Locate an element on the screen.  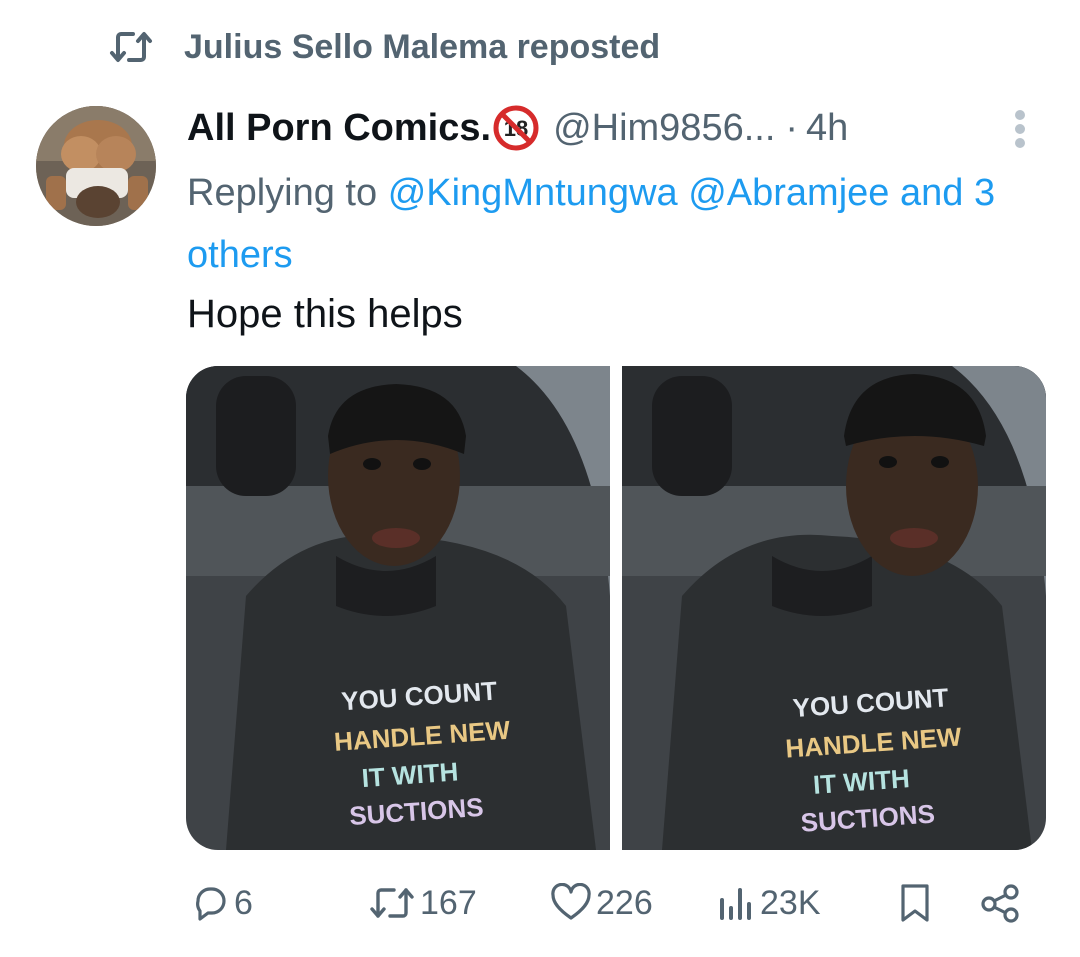
more-options-icon is located at coordinates (1020, 129).